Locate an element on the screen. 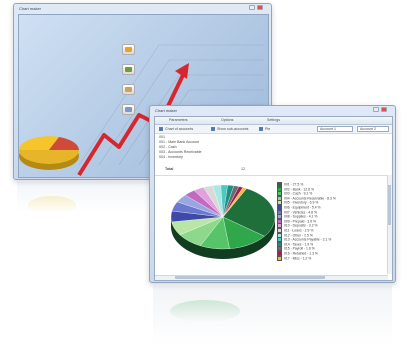 The image size is (409, 360). splash-pie is located at coordinates (49, 153).